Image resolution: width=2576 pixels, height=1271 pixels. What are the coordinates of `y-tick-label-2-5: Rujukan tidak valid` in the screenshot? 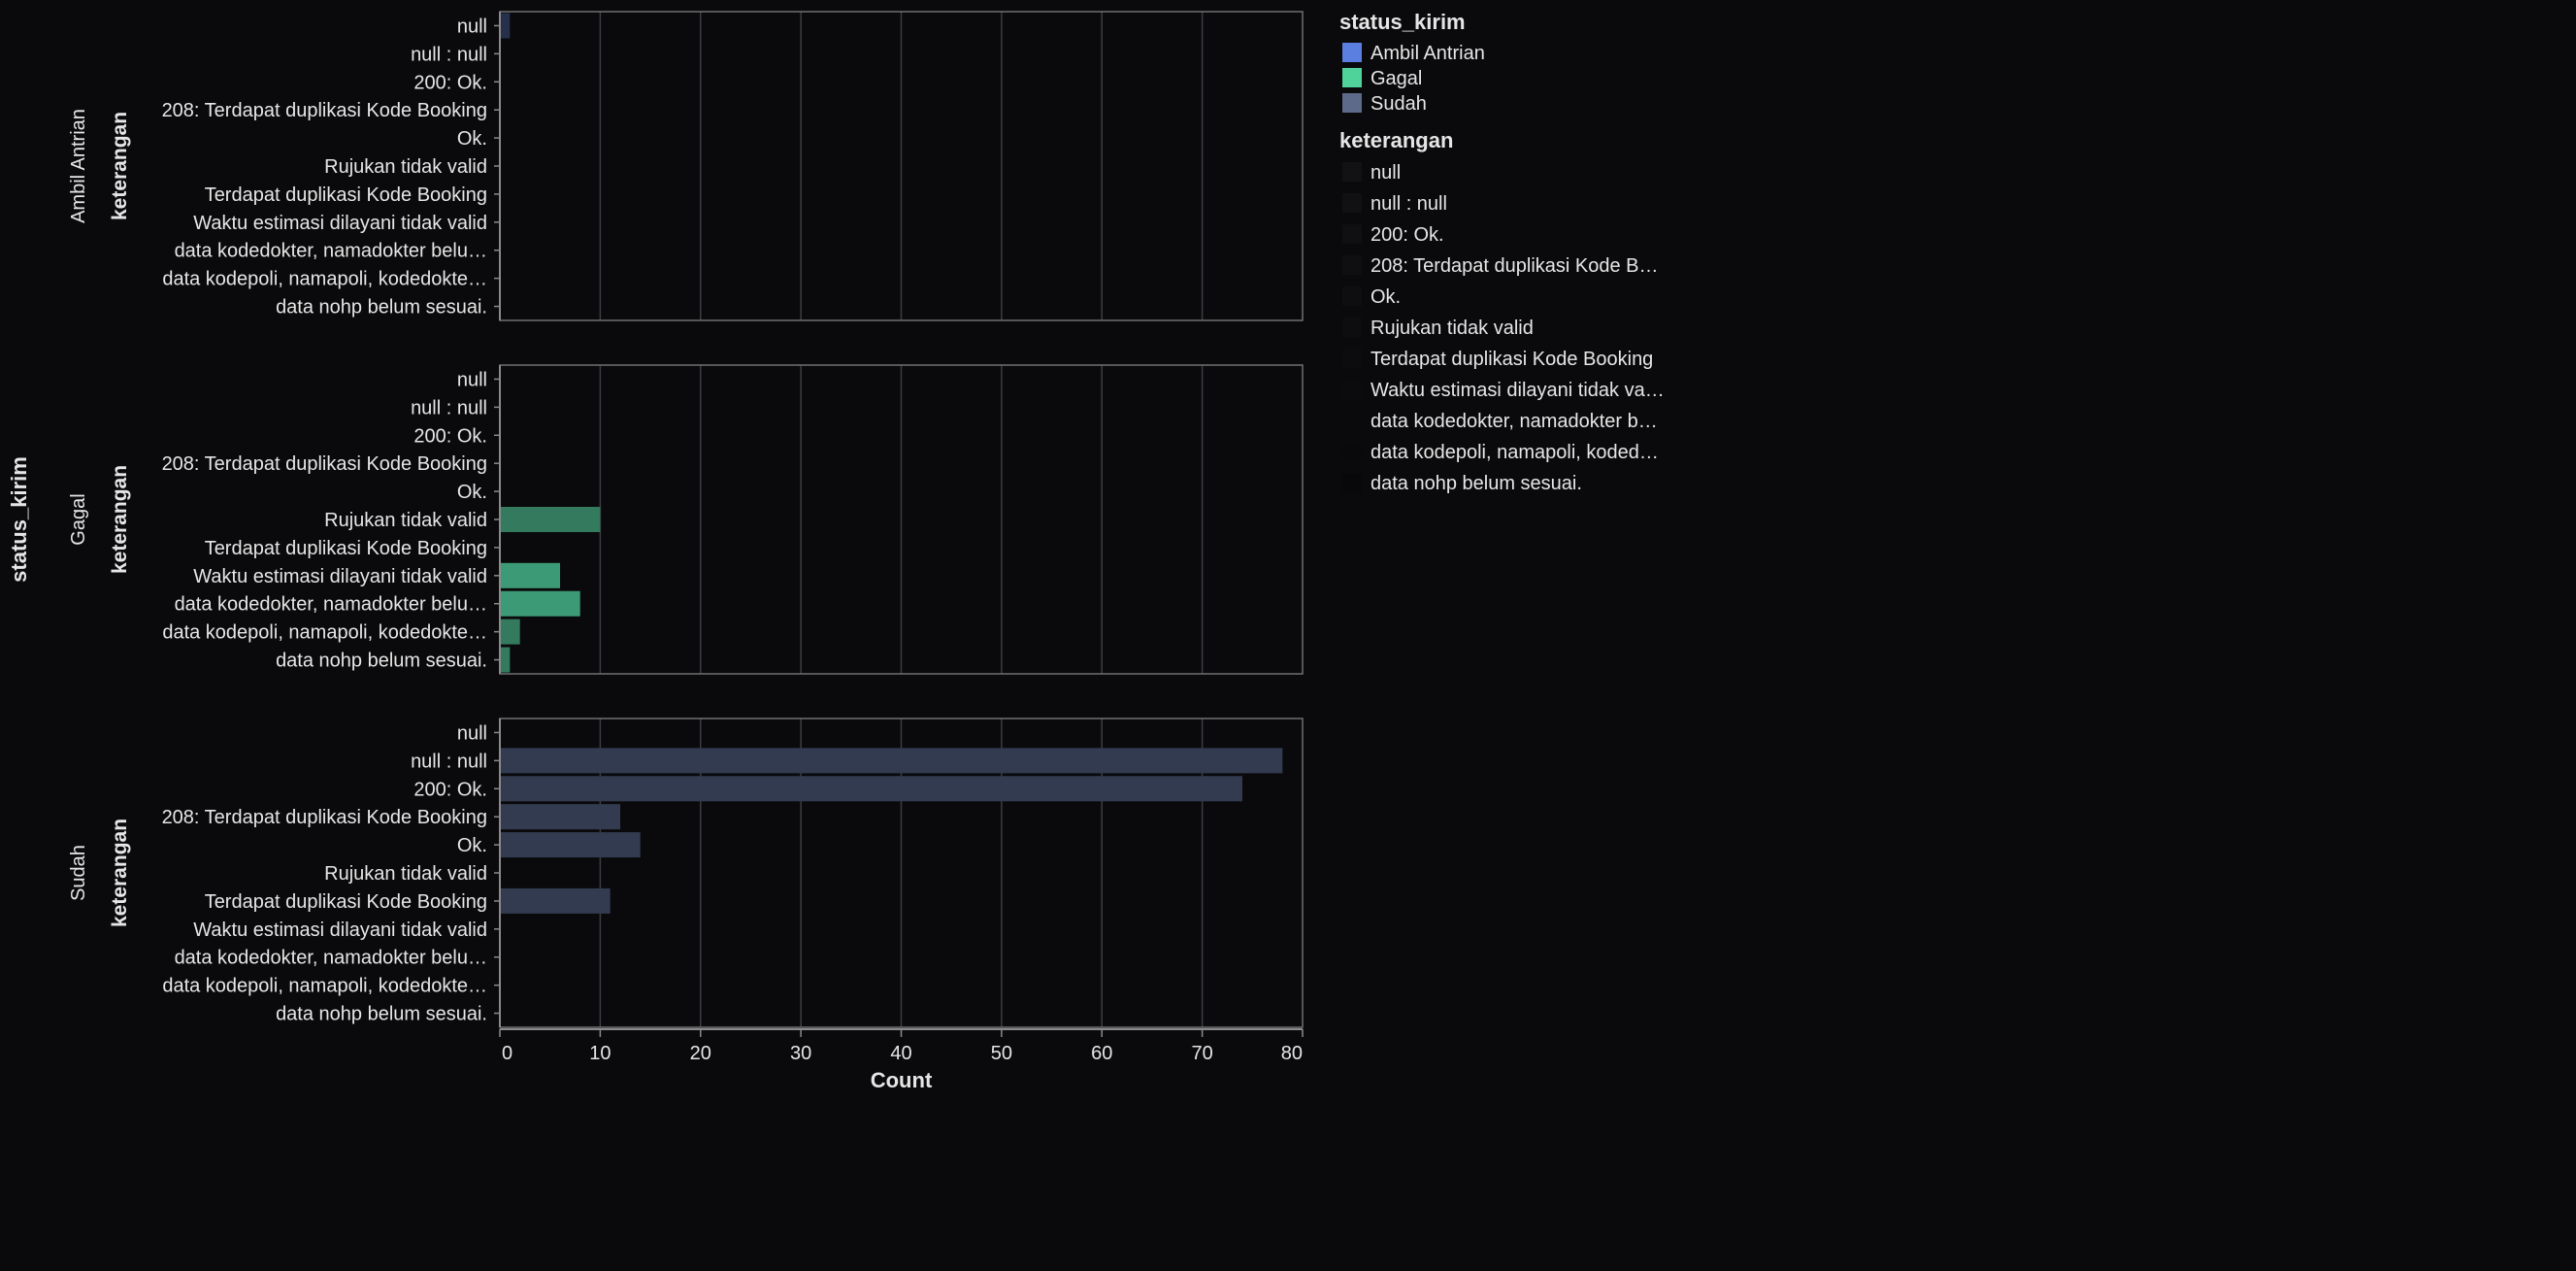 It's located at (405, 874).